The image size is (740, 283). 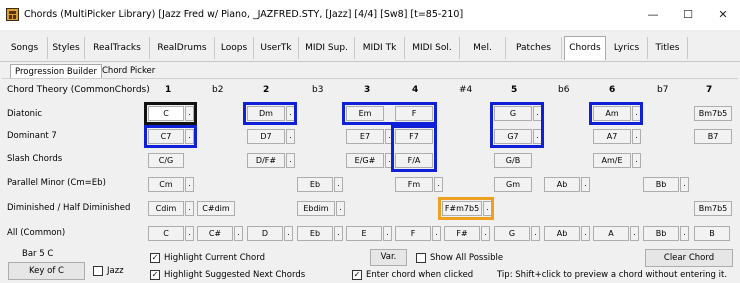 I want to click on chord-button-dim-csharpdim: C#dim, so click(x=216, y=208).